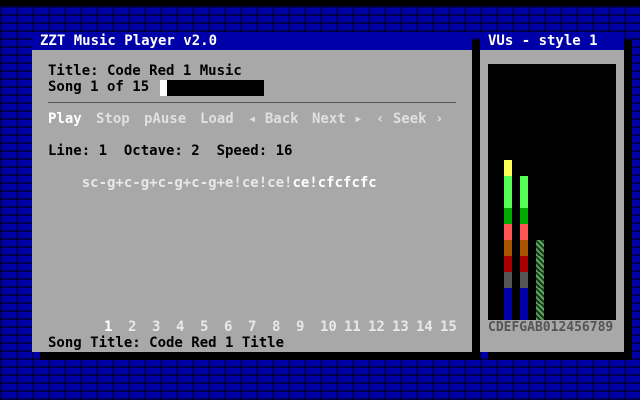 The width and height of the screenshot is (640, 400). What do you see at coordinates (448, 327) in the screenshot?
I see `song-number-15: 15` at bounding box center [448, 327].